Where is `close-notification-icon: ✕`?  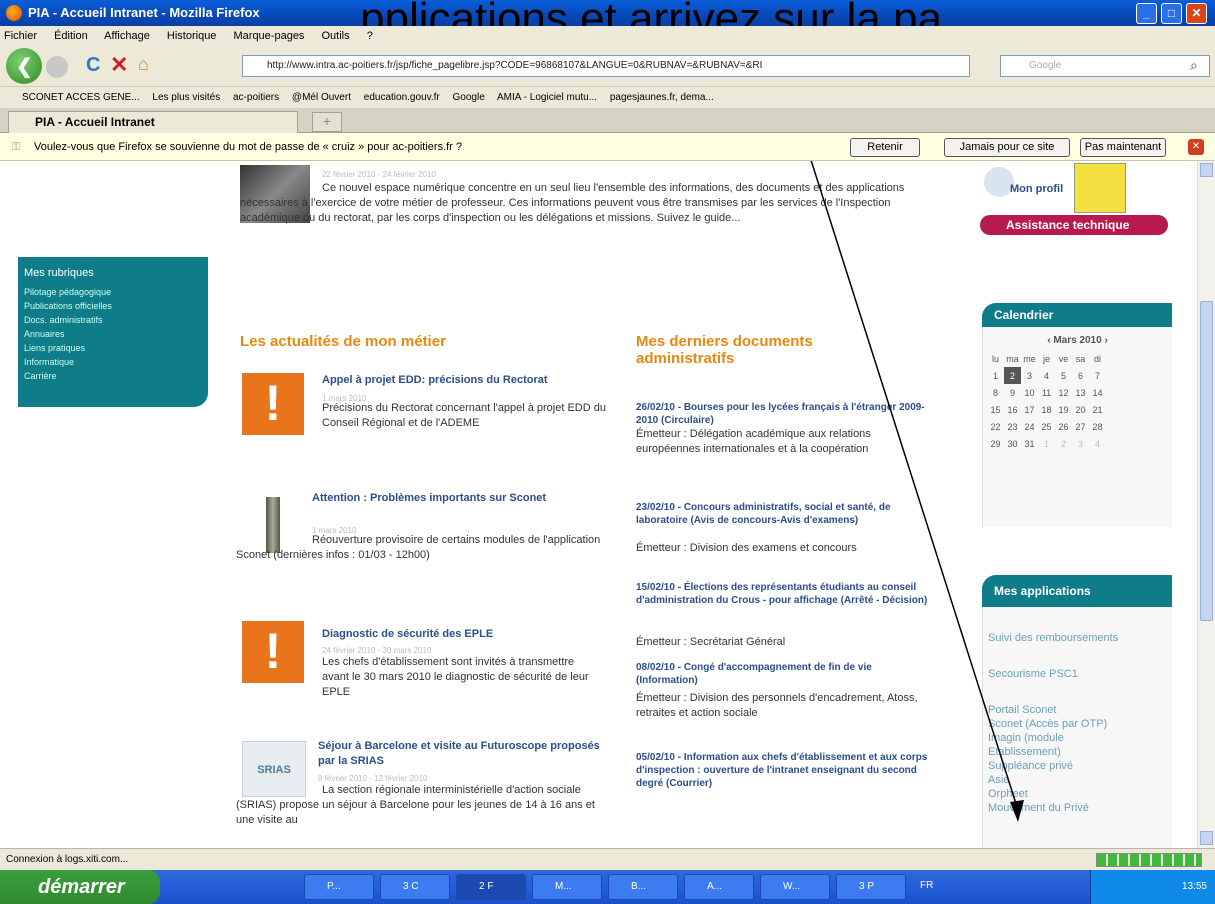 close-notification-icon: ✕ is located at coordinates (1196, 147).